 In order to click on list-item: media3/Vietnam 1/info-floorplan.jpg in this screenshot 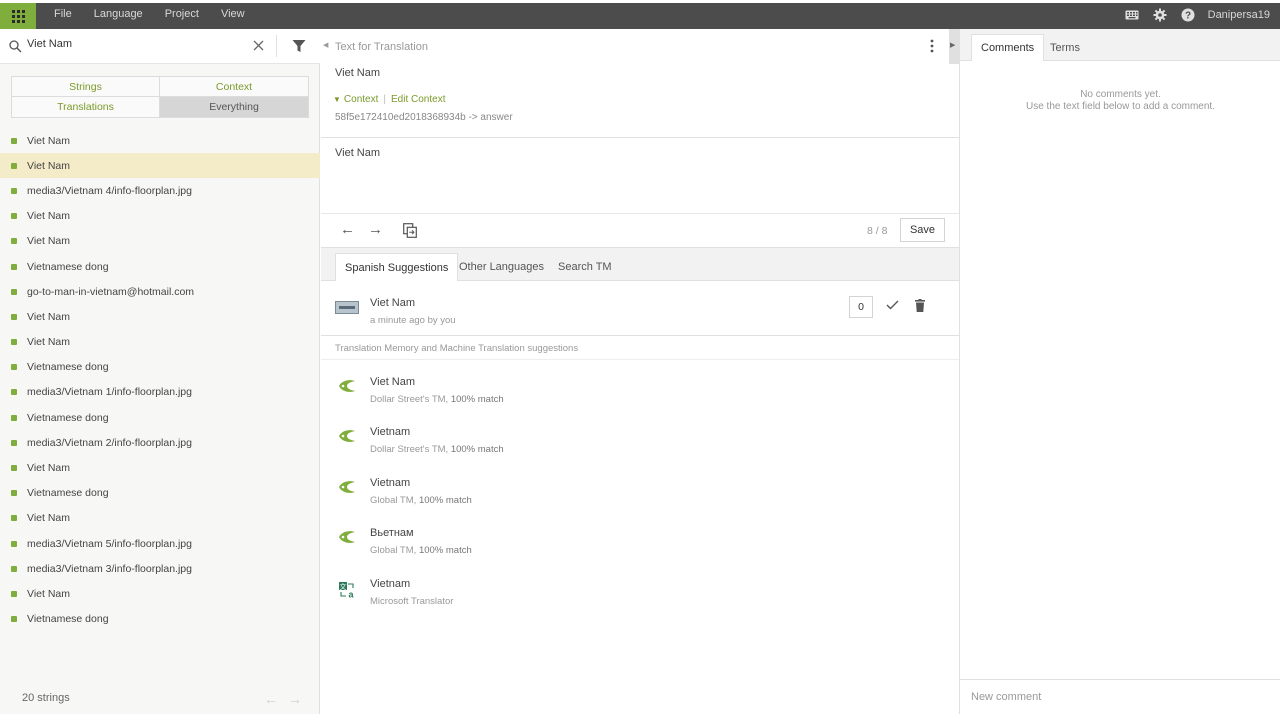, I will do `click(160, 392)`.